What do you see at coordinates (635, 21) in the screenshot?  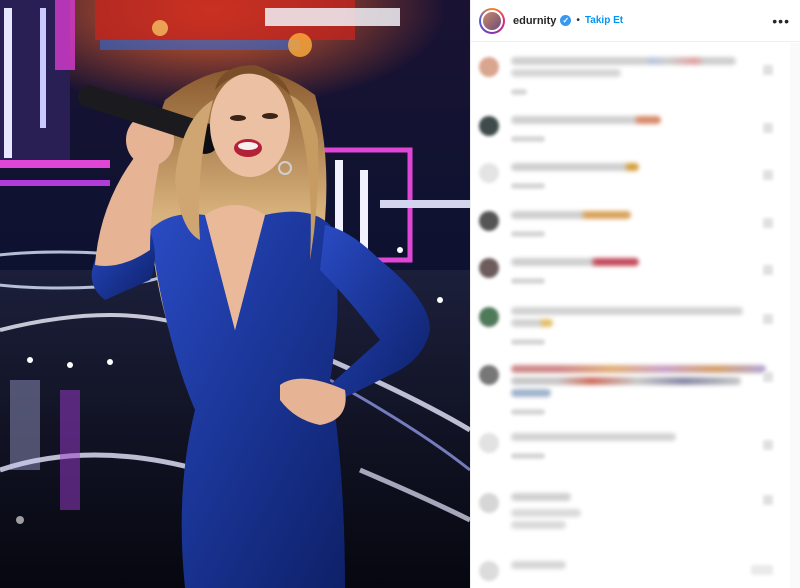 I see `post-header: edurnity ✓ • Takip Et •••` at bounding box center [635, 21].